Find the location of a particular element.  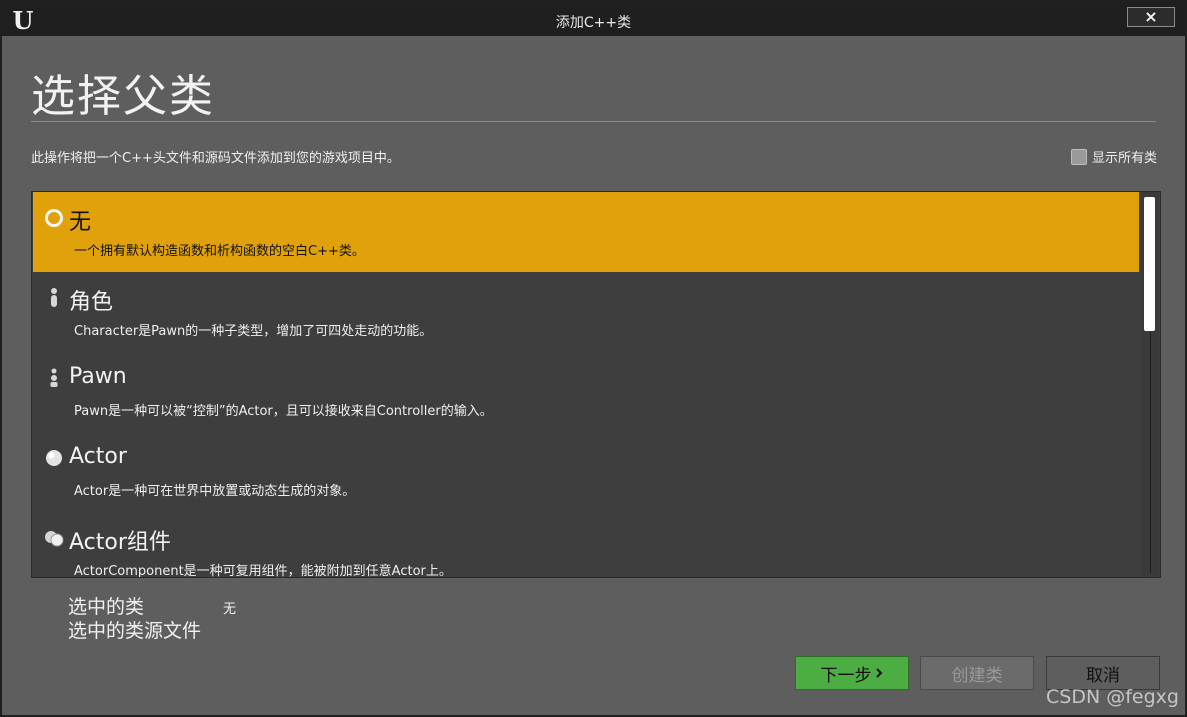

next-button: 下一步 is located at coordinates (852, 673).